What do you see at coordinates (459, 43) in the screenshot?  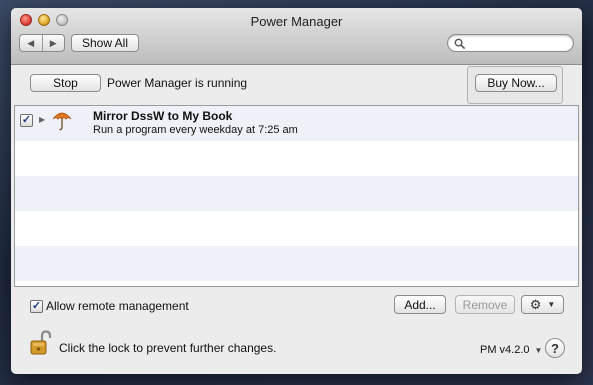 I see `search-icon` at bounding box center [459, 43].